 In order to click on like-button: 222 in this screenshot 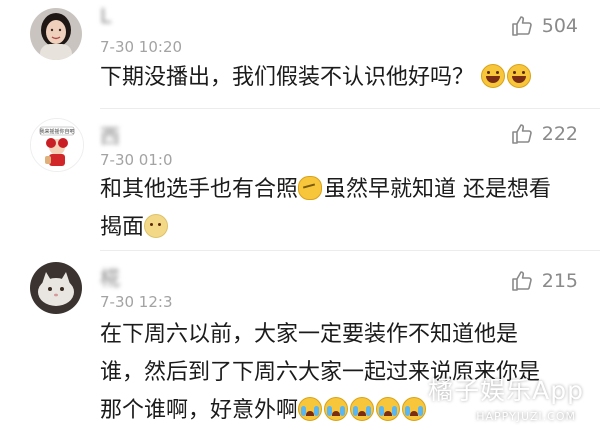, I will do `click(544, 134)`.